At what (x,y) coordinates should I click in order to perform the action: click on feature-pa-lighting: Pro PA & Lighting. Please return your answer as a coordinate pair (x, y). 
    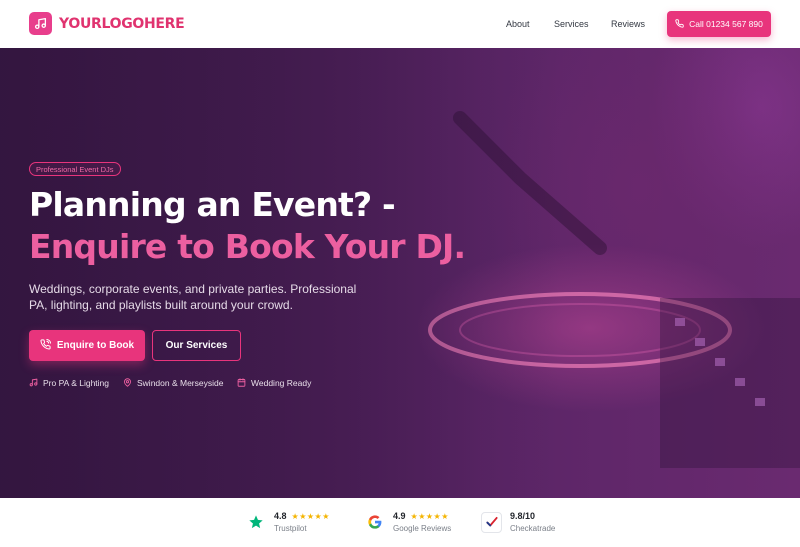
    Looking at the image, I should click on (69, 383).